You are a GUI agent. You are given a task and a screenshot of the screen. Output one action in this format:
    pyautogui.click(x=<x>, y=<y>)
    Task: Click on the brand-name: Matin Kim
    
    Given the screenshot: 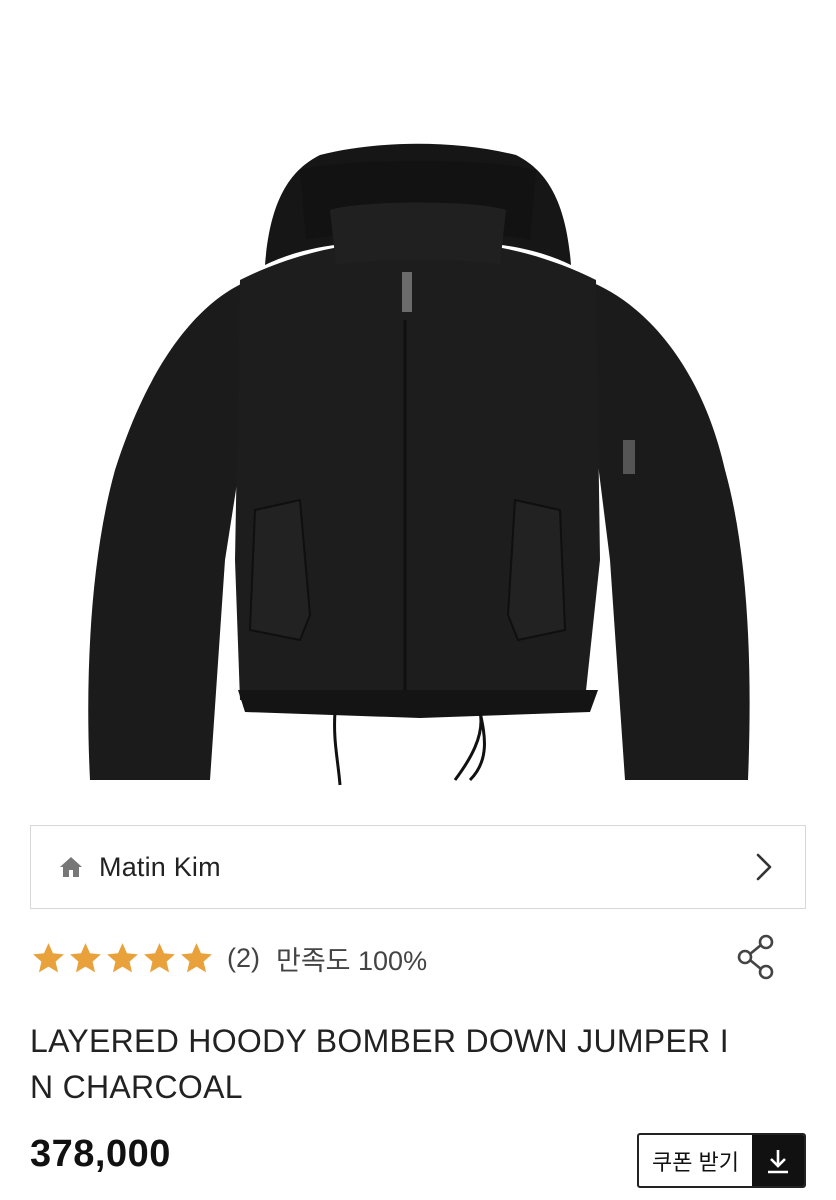 What is the action you would take?
    pyautogui.click(x=160, y=866)
    